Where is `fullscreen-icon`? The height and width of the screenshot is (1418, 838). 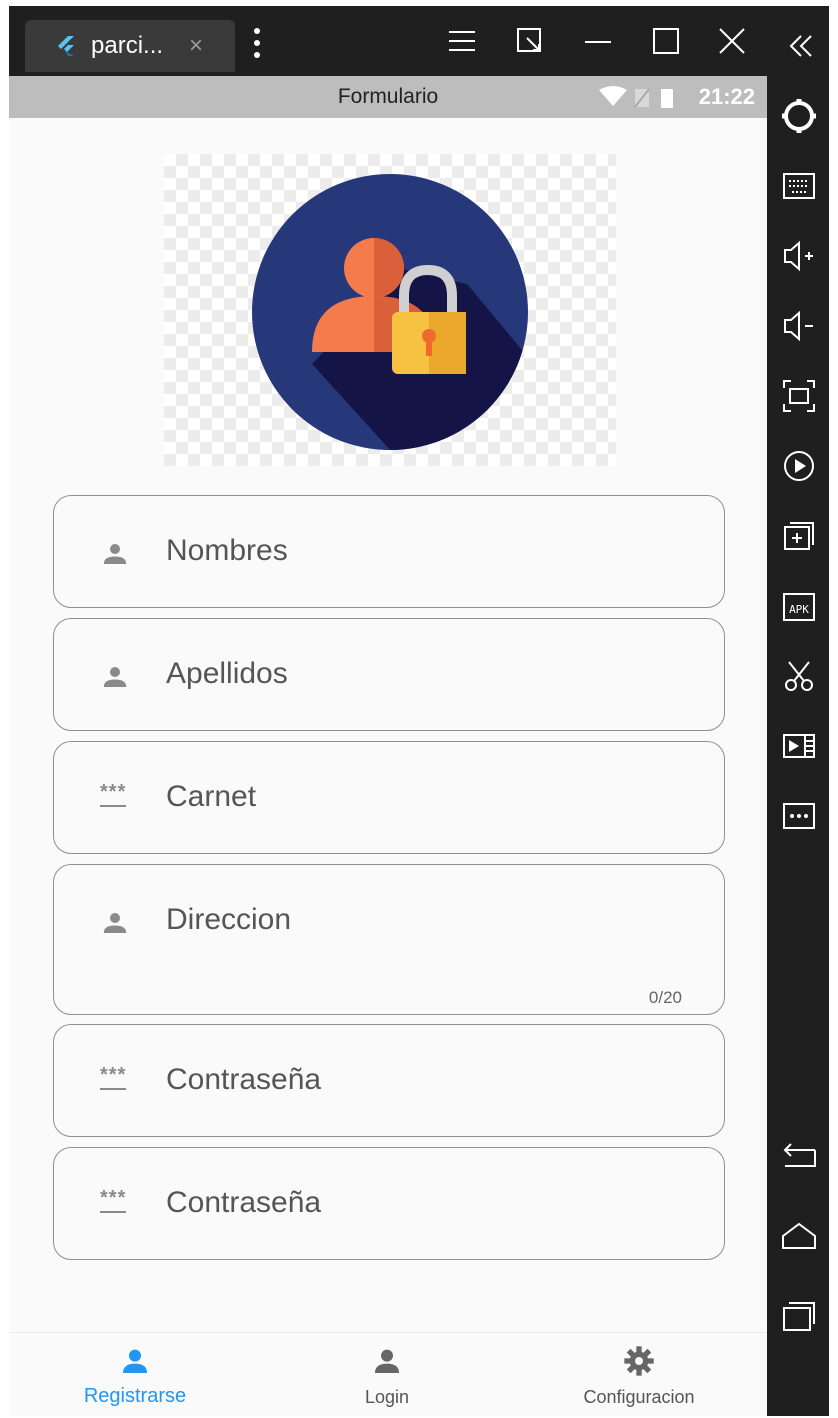 fullscreen-icon is located at coordinates (799, 396).